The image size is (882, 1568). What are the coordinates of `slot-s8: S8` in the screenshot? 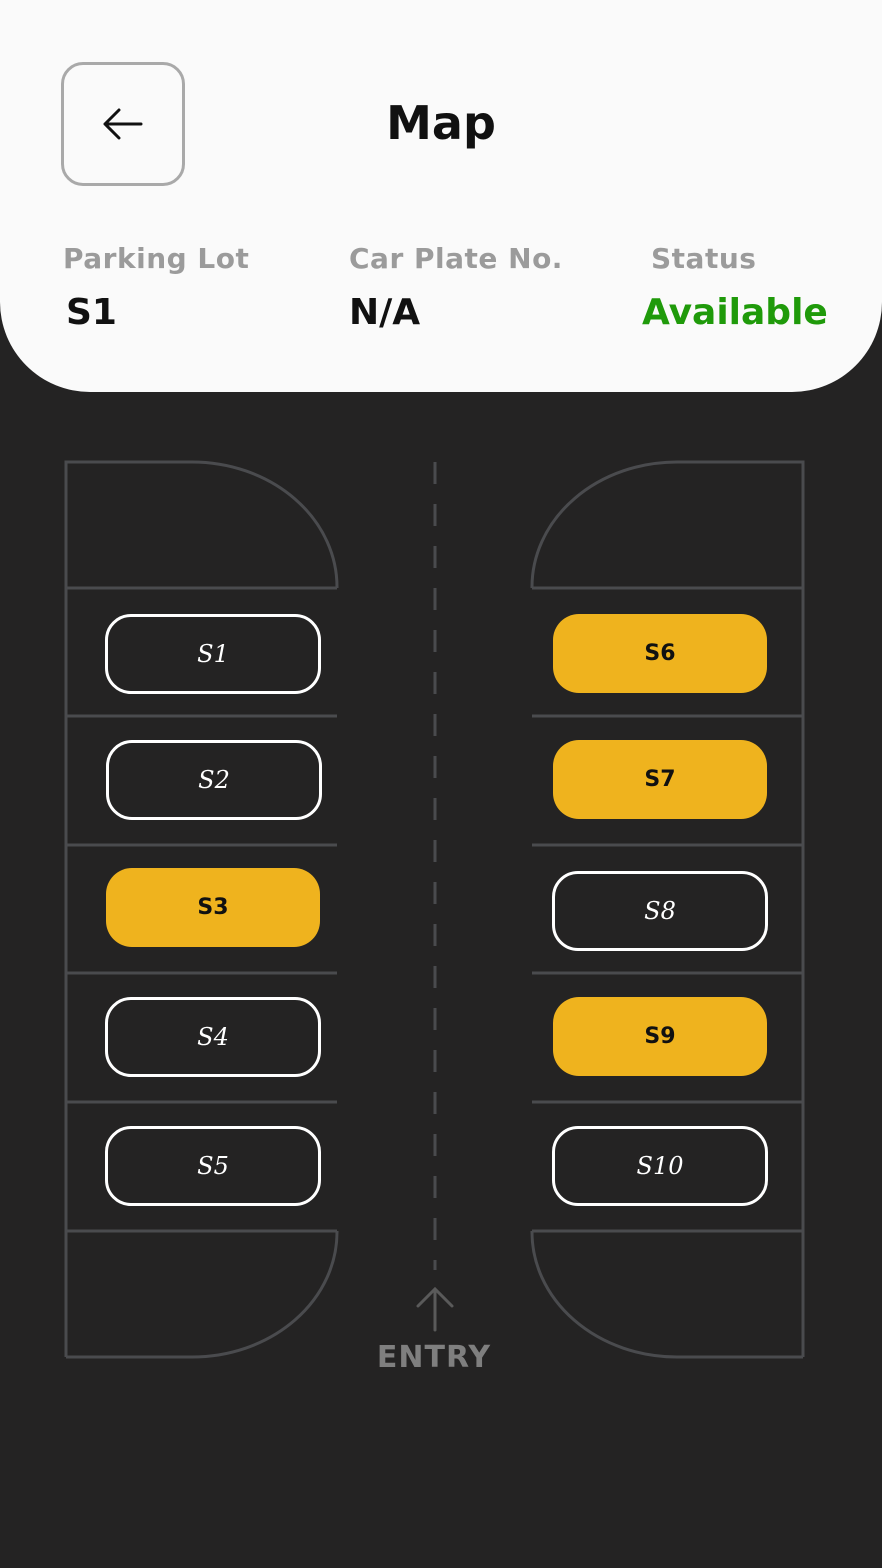 It's located at (660, 911).